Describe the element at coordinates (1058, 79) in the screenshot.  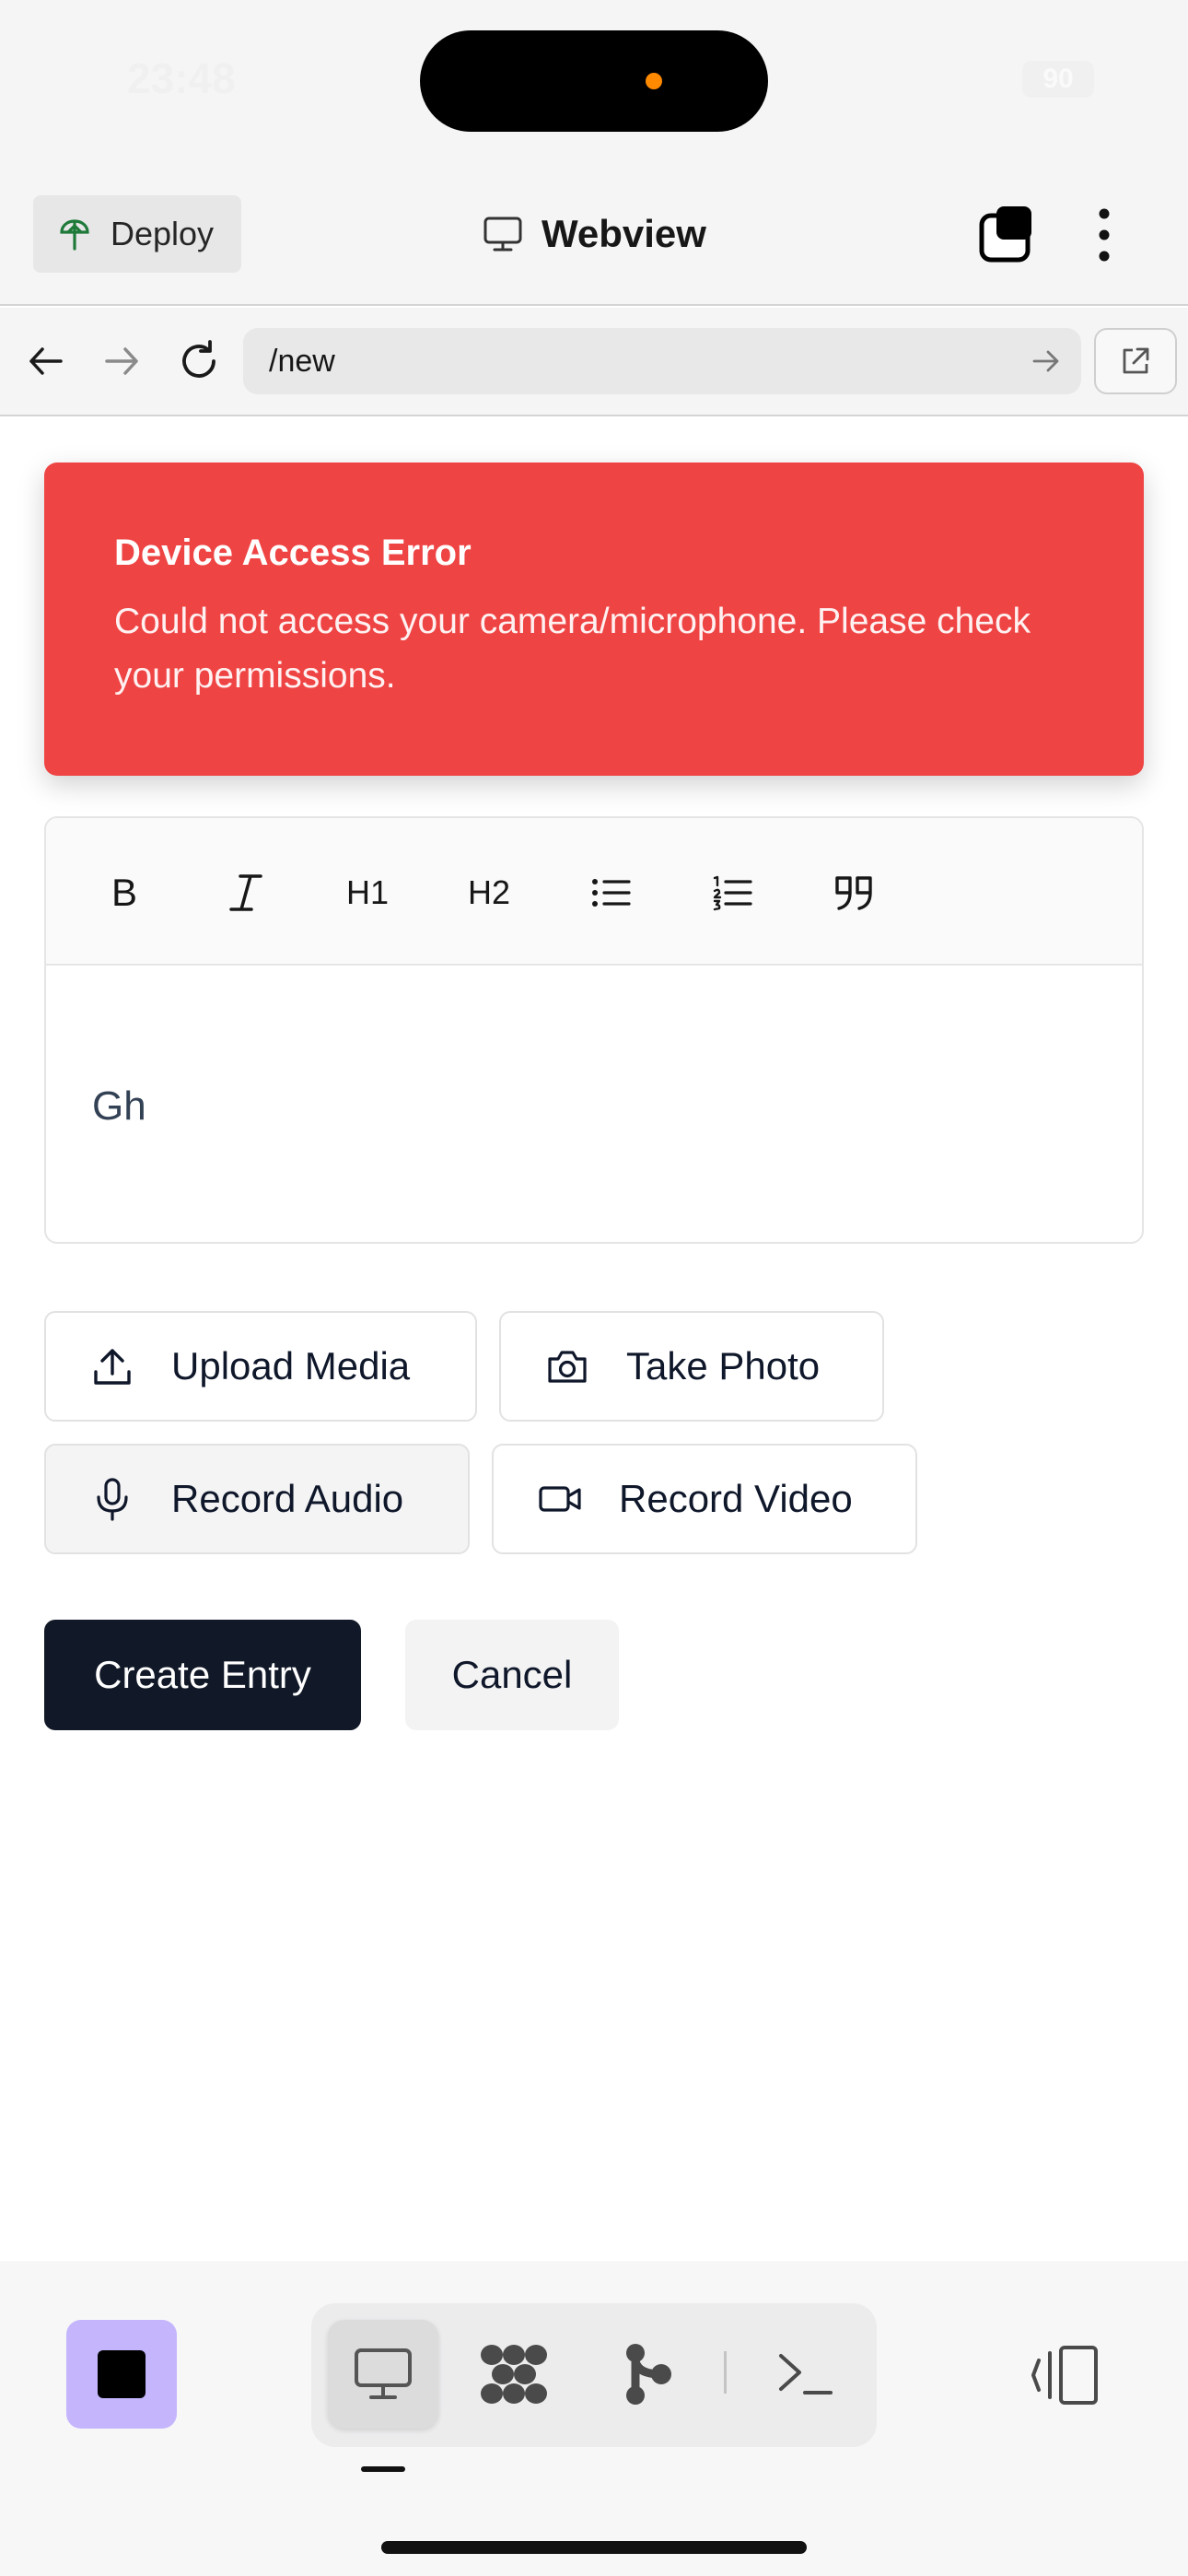
I see `battery-indicator: 90` at that location.